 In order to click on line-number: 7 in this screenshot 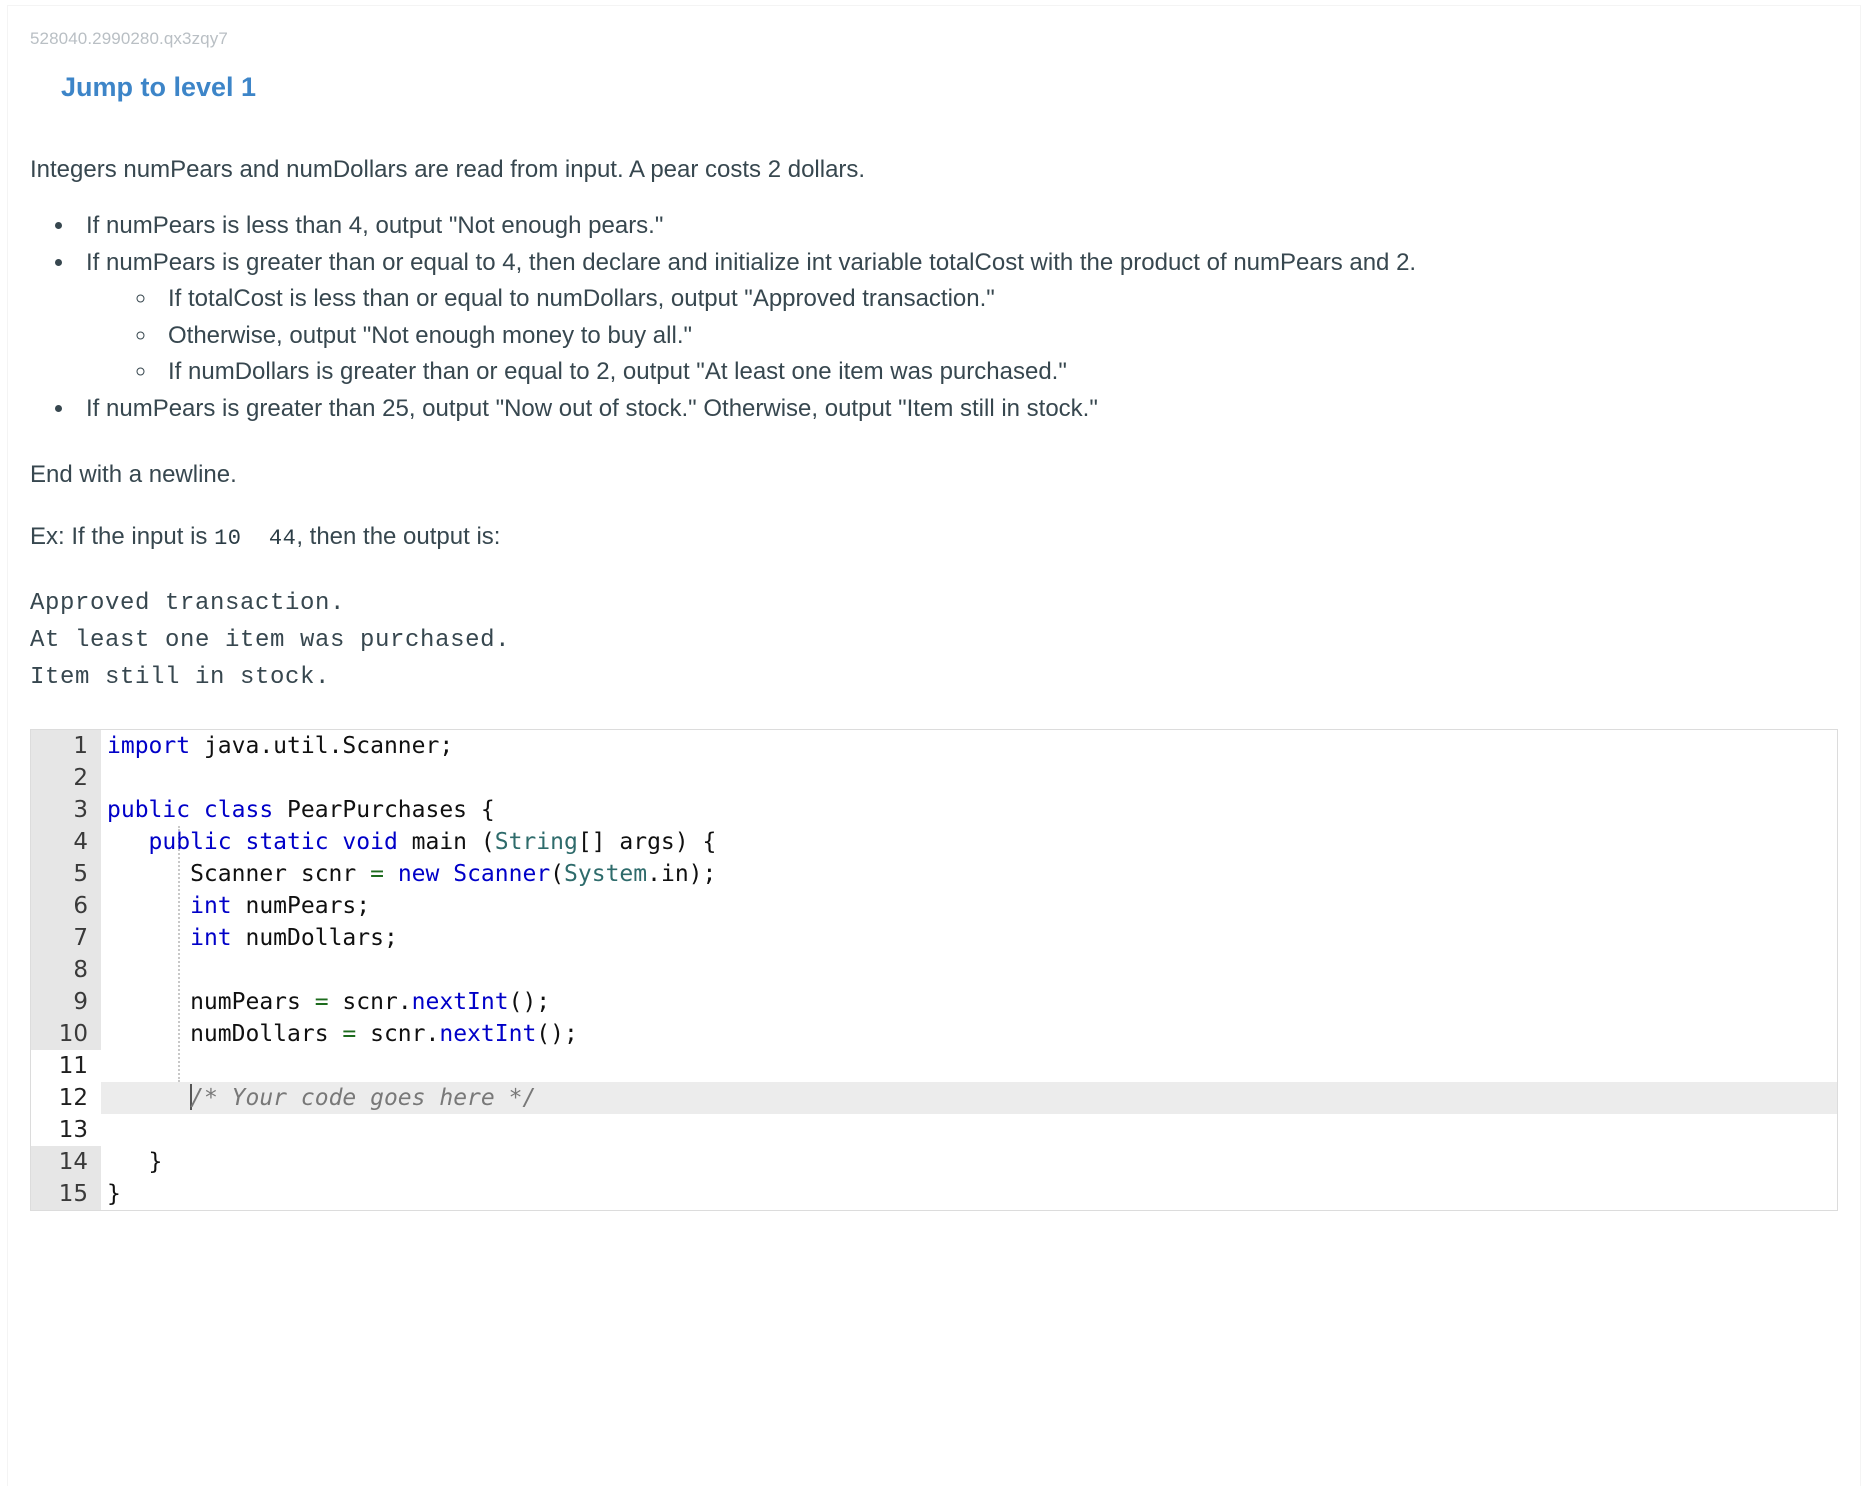, I will do `click(66, 938)`.